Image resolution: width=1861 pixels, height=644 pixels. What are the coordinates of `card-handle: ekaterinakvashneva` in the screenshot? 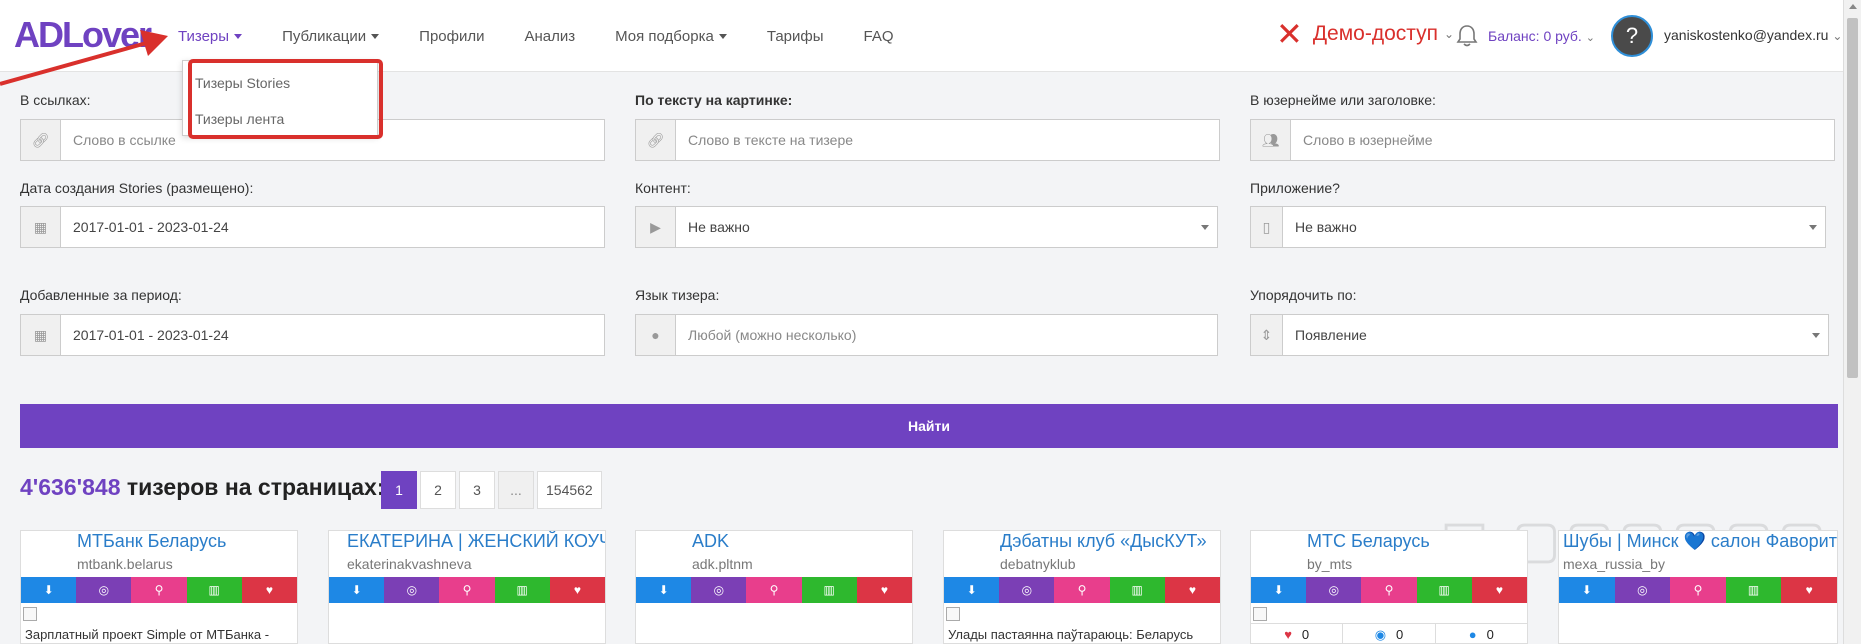 It's located at (409, 564).